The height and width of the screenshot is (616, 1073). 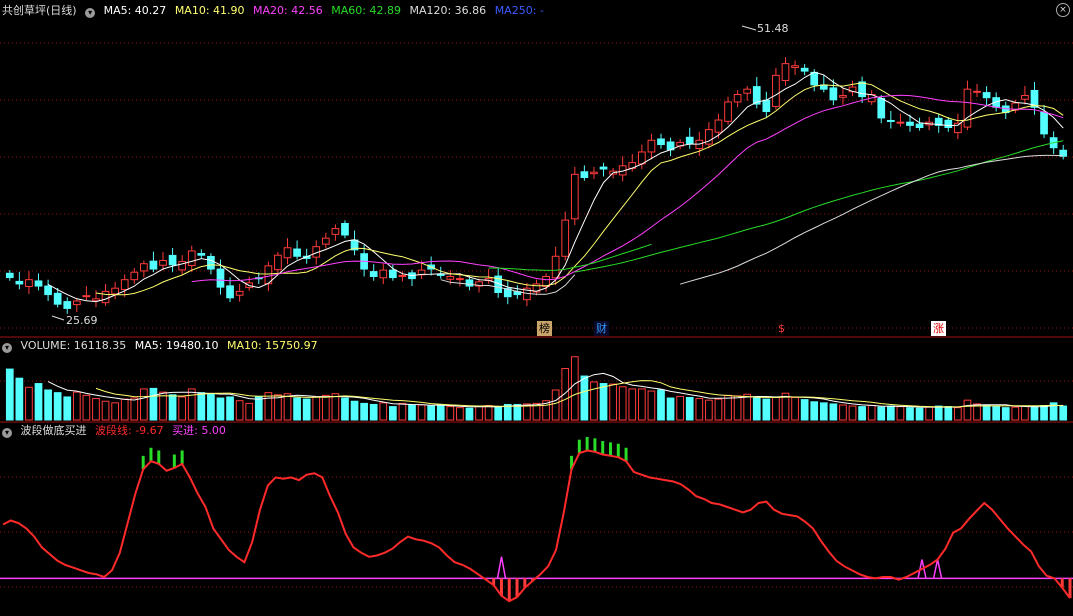 I want to click on volume-panel-toggle-icon: ▾, so click(x=7, y=348).